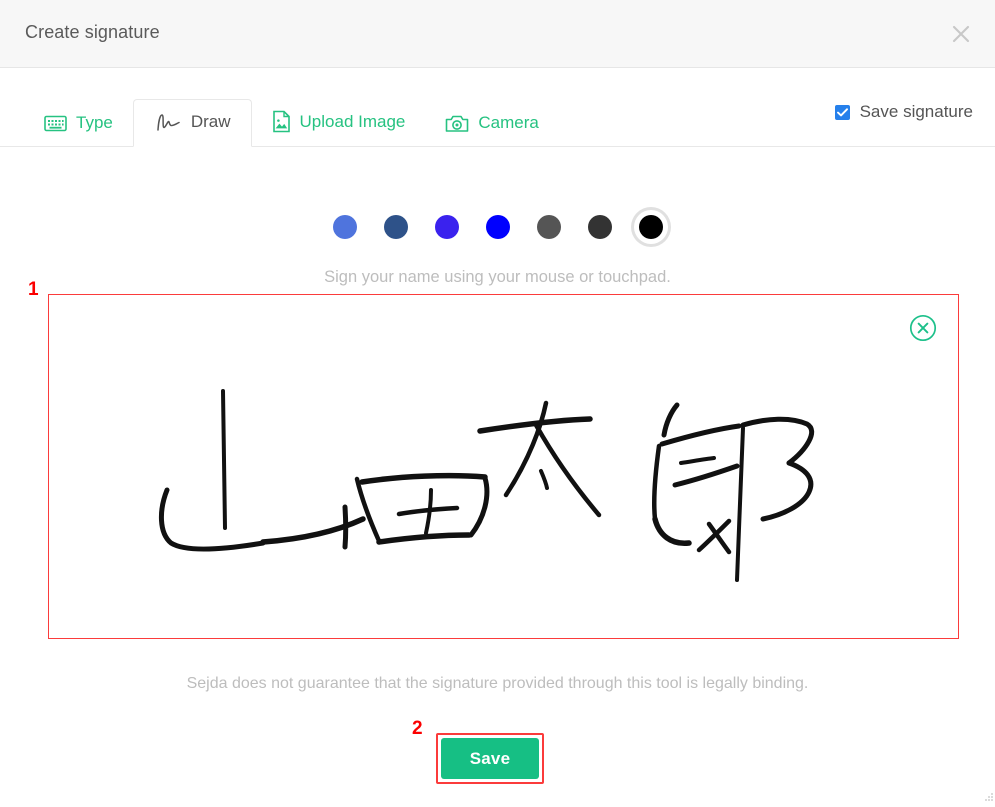  I want to click on save-signature-checkbox: Save signature, so click(903, 112).